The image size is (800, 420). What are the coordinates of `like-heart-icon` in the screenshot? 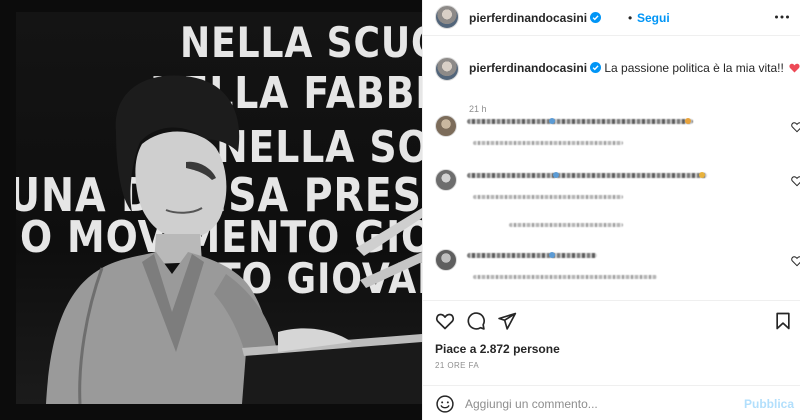 It's located at (445, 321).